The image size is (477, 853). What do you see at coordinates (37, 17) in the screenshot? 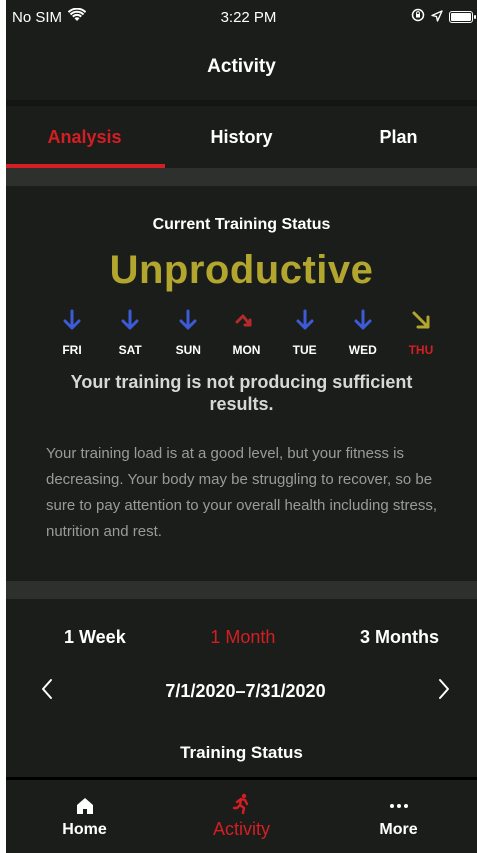
I see `carrier-label: No SIM` at bounding box center [37, 17].